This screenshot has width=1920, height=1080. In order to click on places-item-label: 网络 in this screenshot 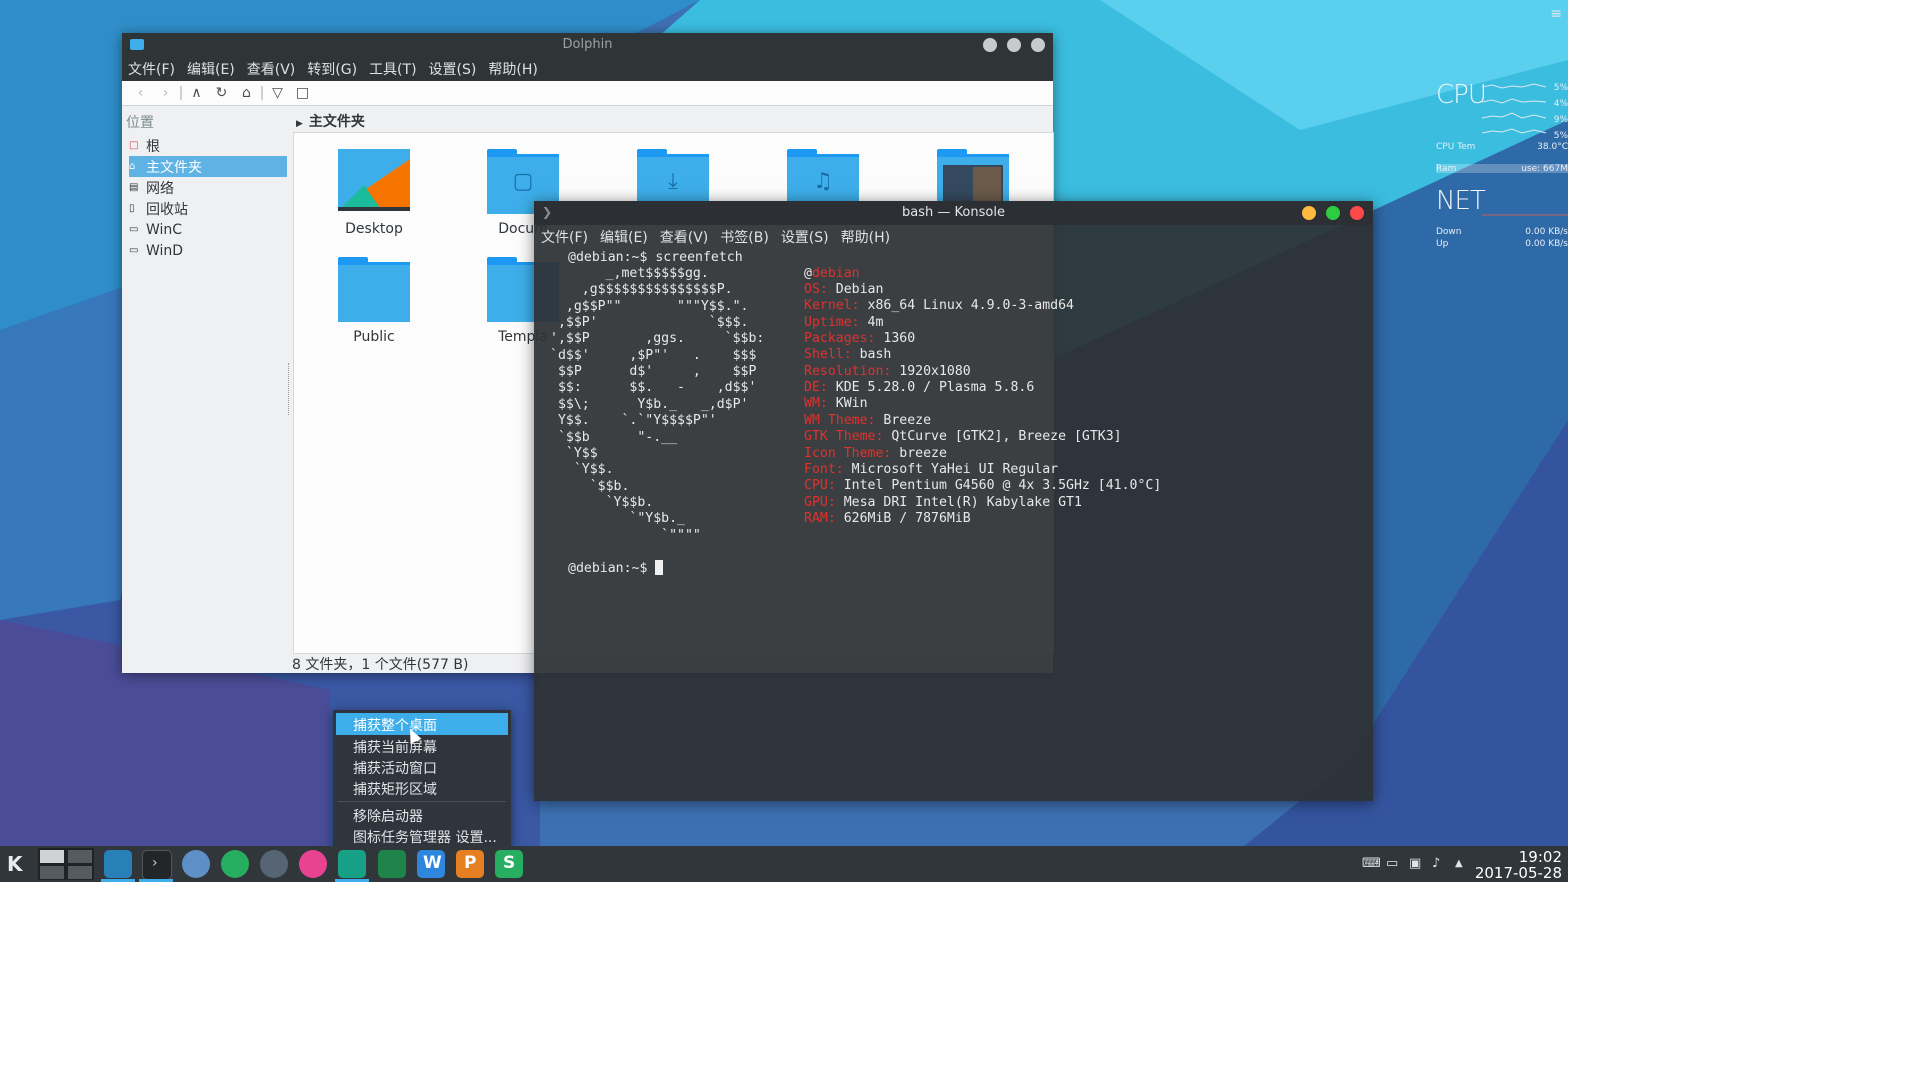, I will do `click(160, 188)`.